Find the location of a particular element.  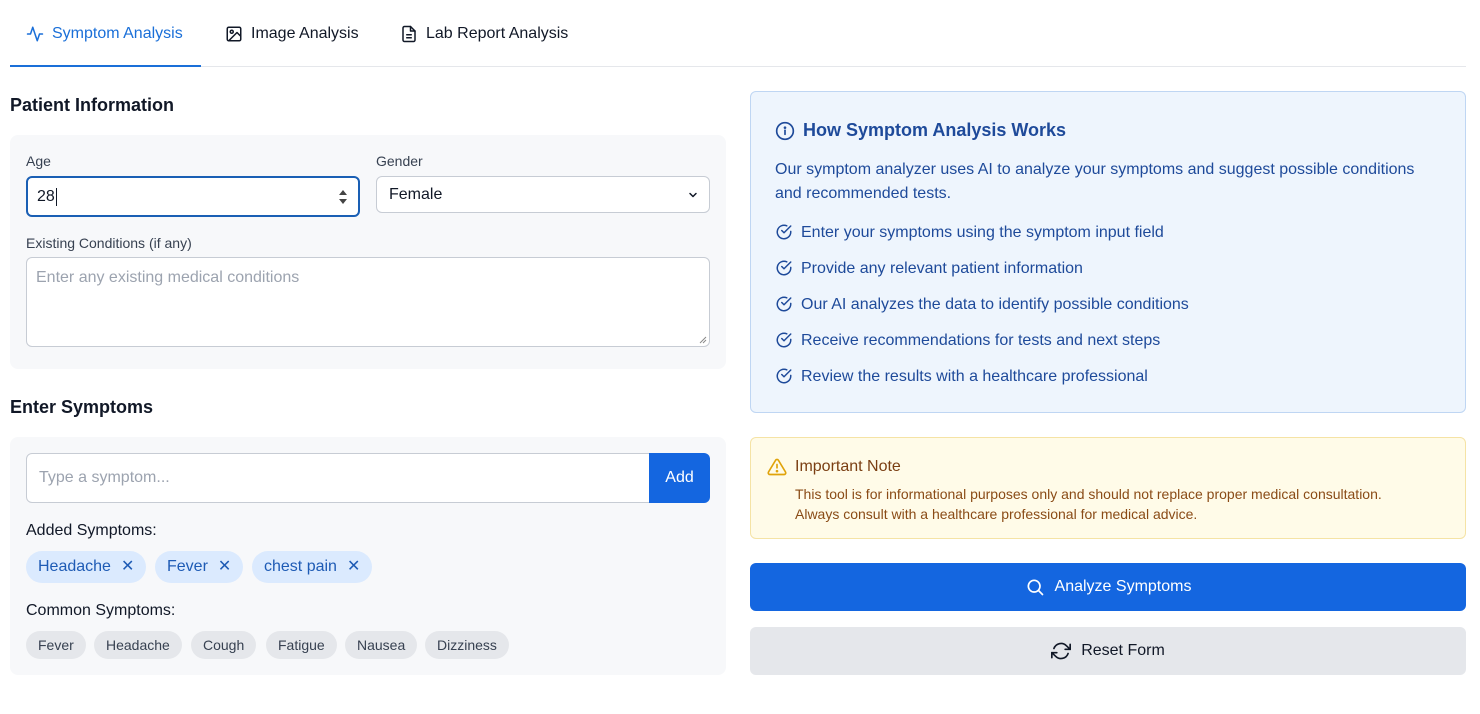

tab-image-analysis: Image Analysis is located at coordinates (292, 33).